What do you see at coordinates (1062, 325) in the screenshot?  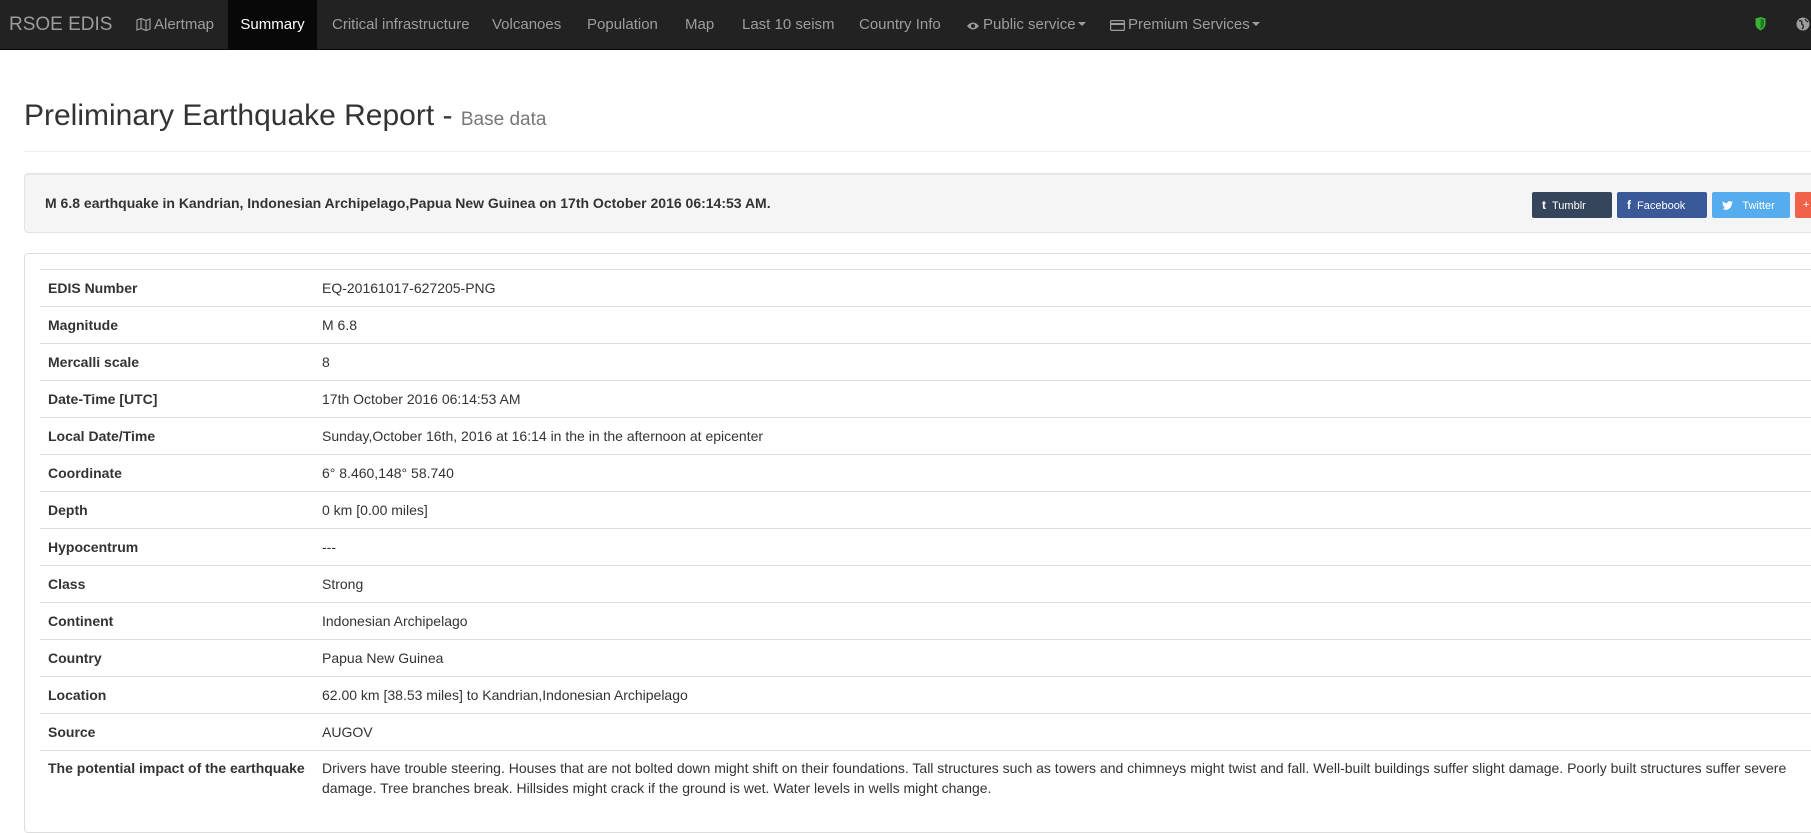 I see `row-value: M 6.8` at bounding box center [1062, 325].